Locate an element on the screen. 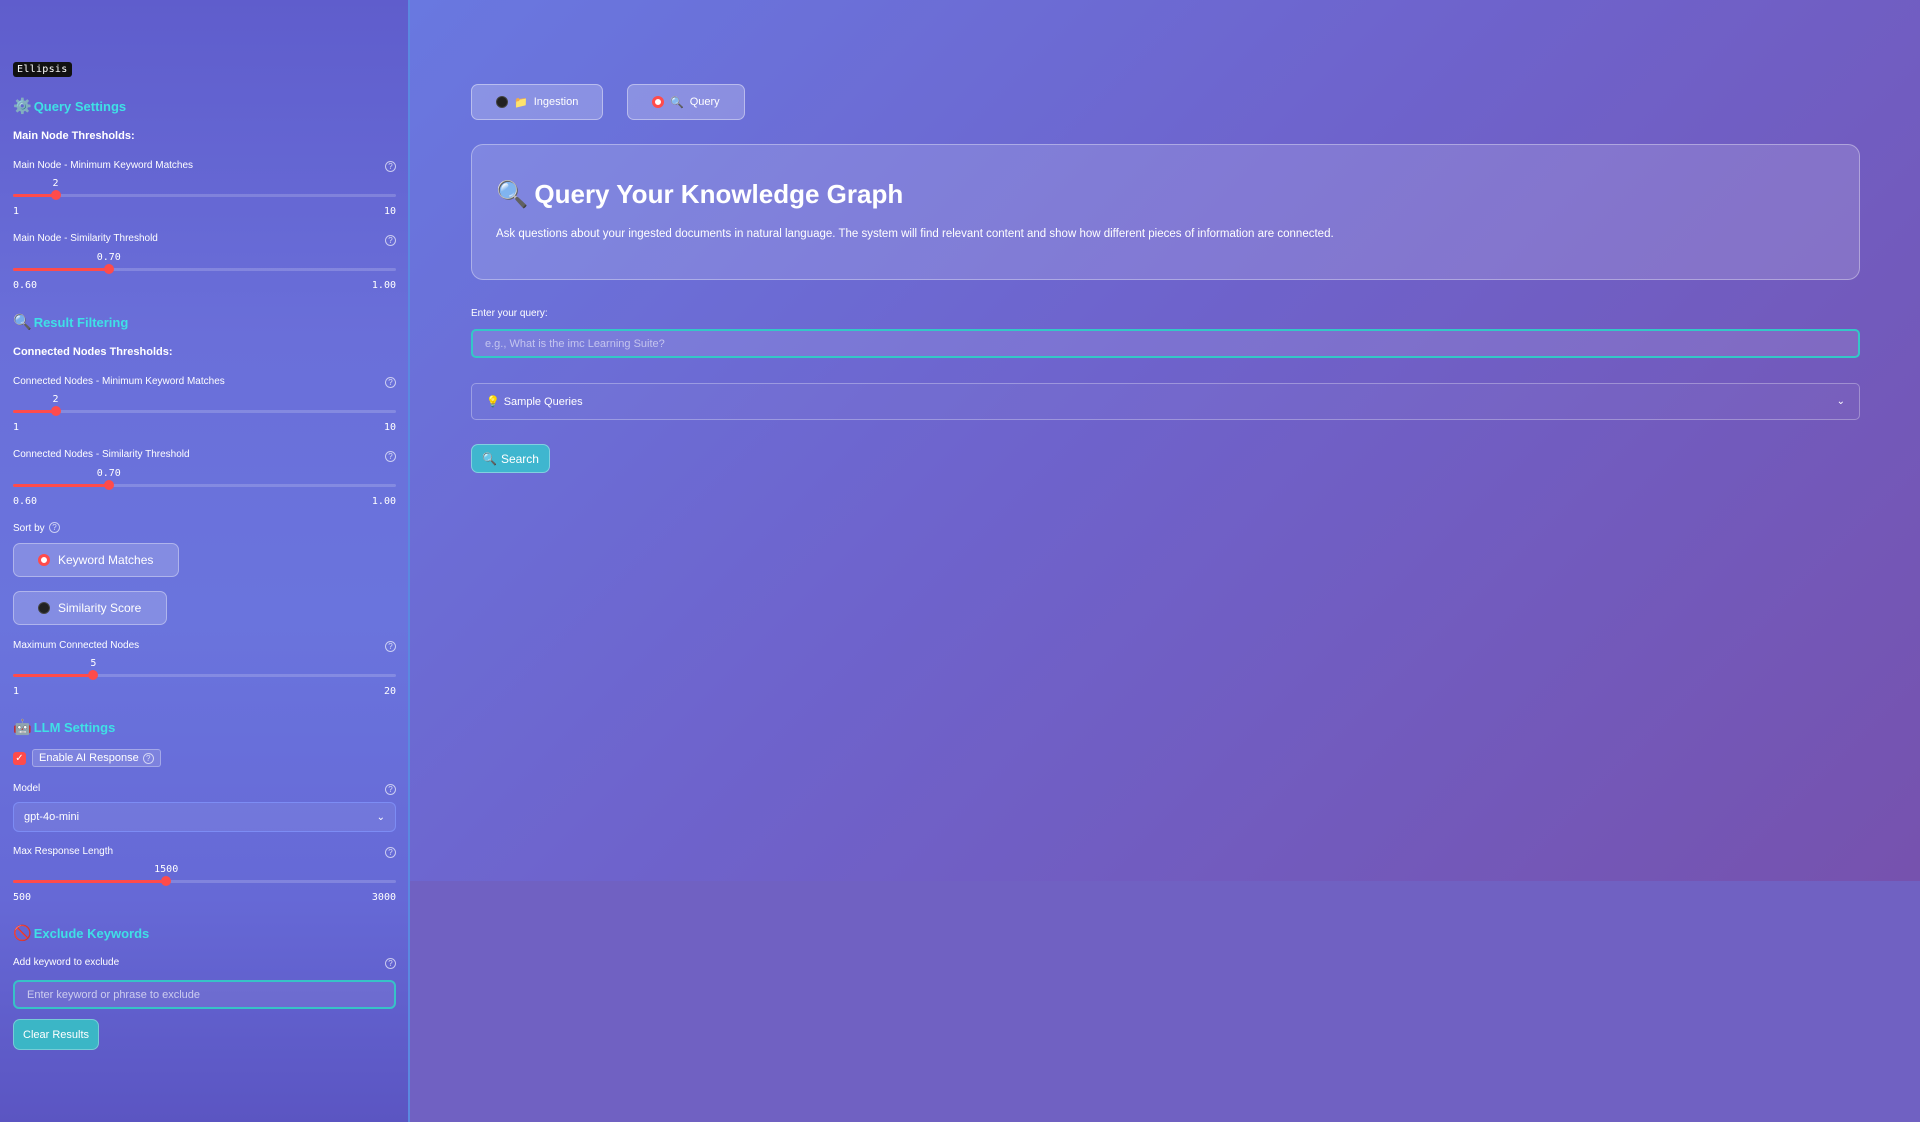 This screenshot has height=1122, width=1920. connected-similarity-label: Connected Nodes - Similarity Threshold is located at coordinates (101, 454).